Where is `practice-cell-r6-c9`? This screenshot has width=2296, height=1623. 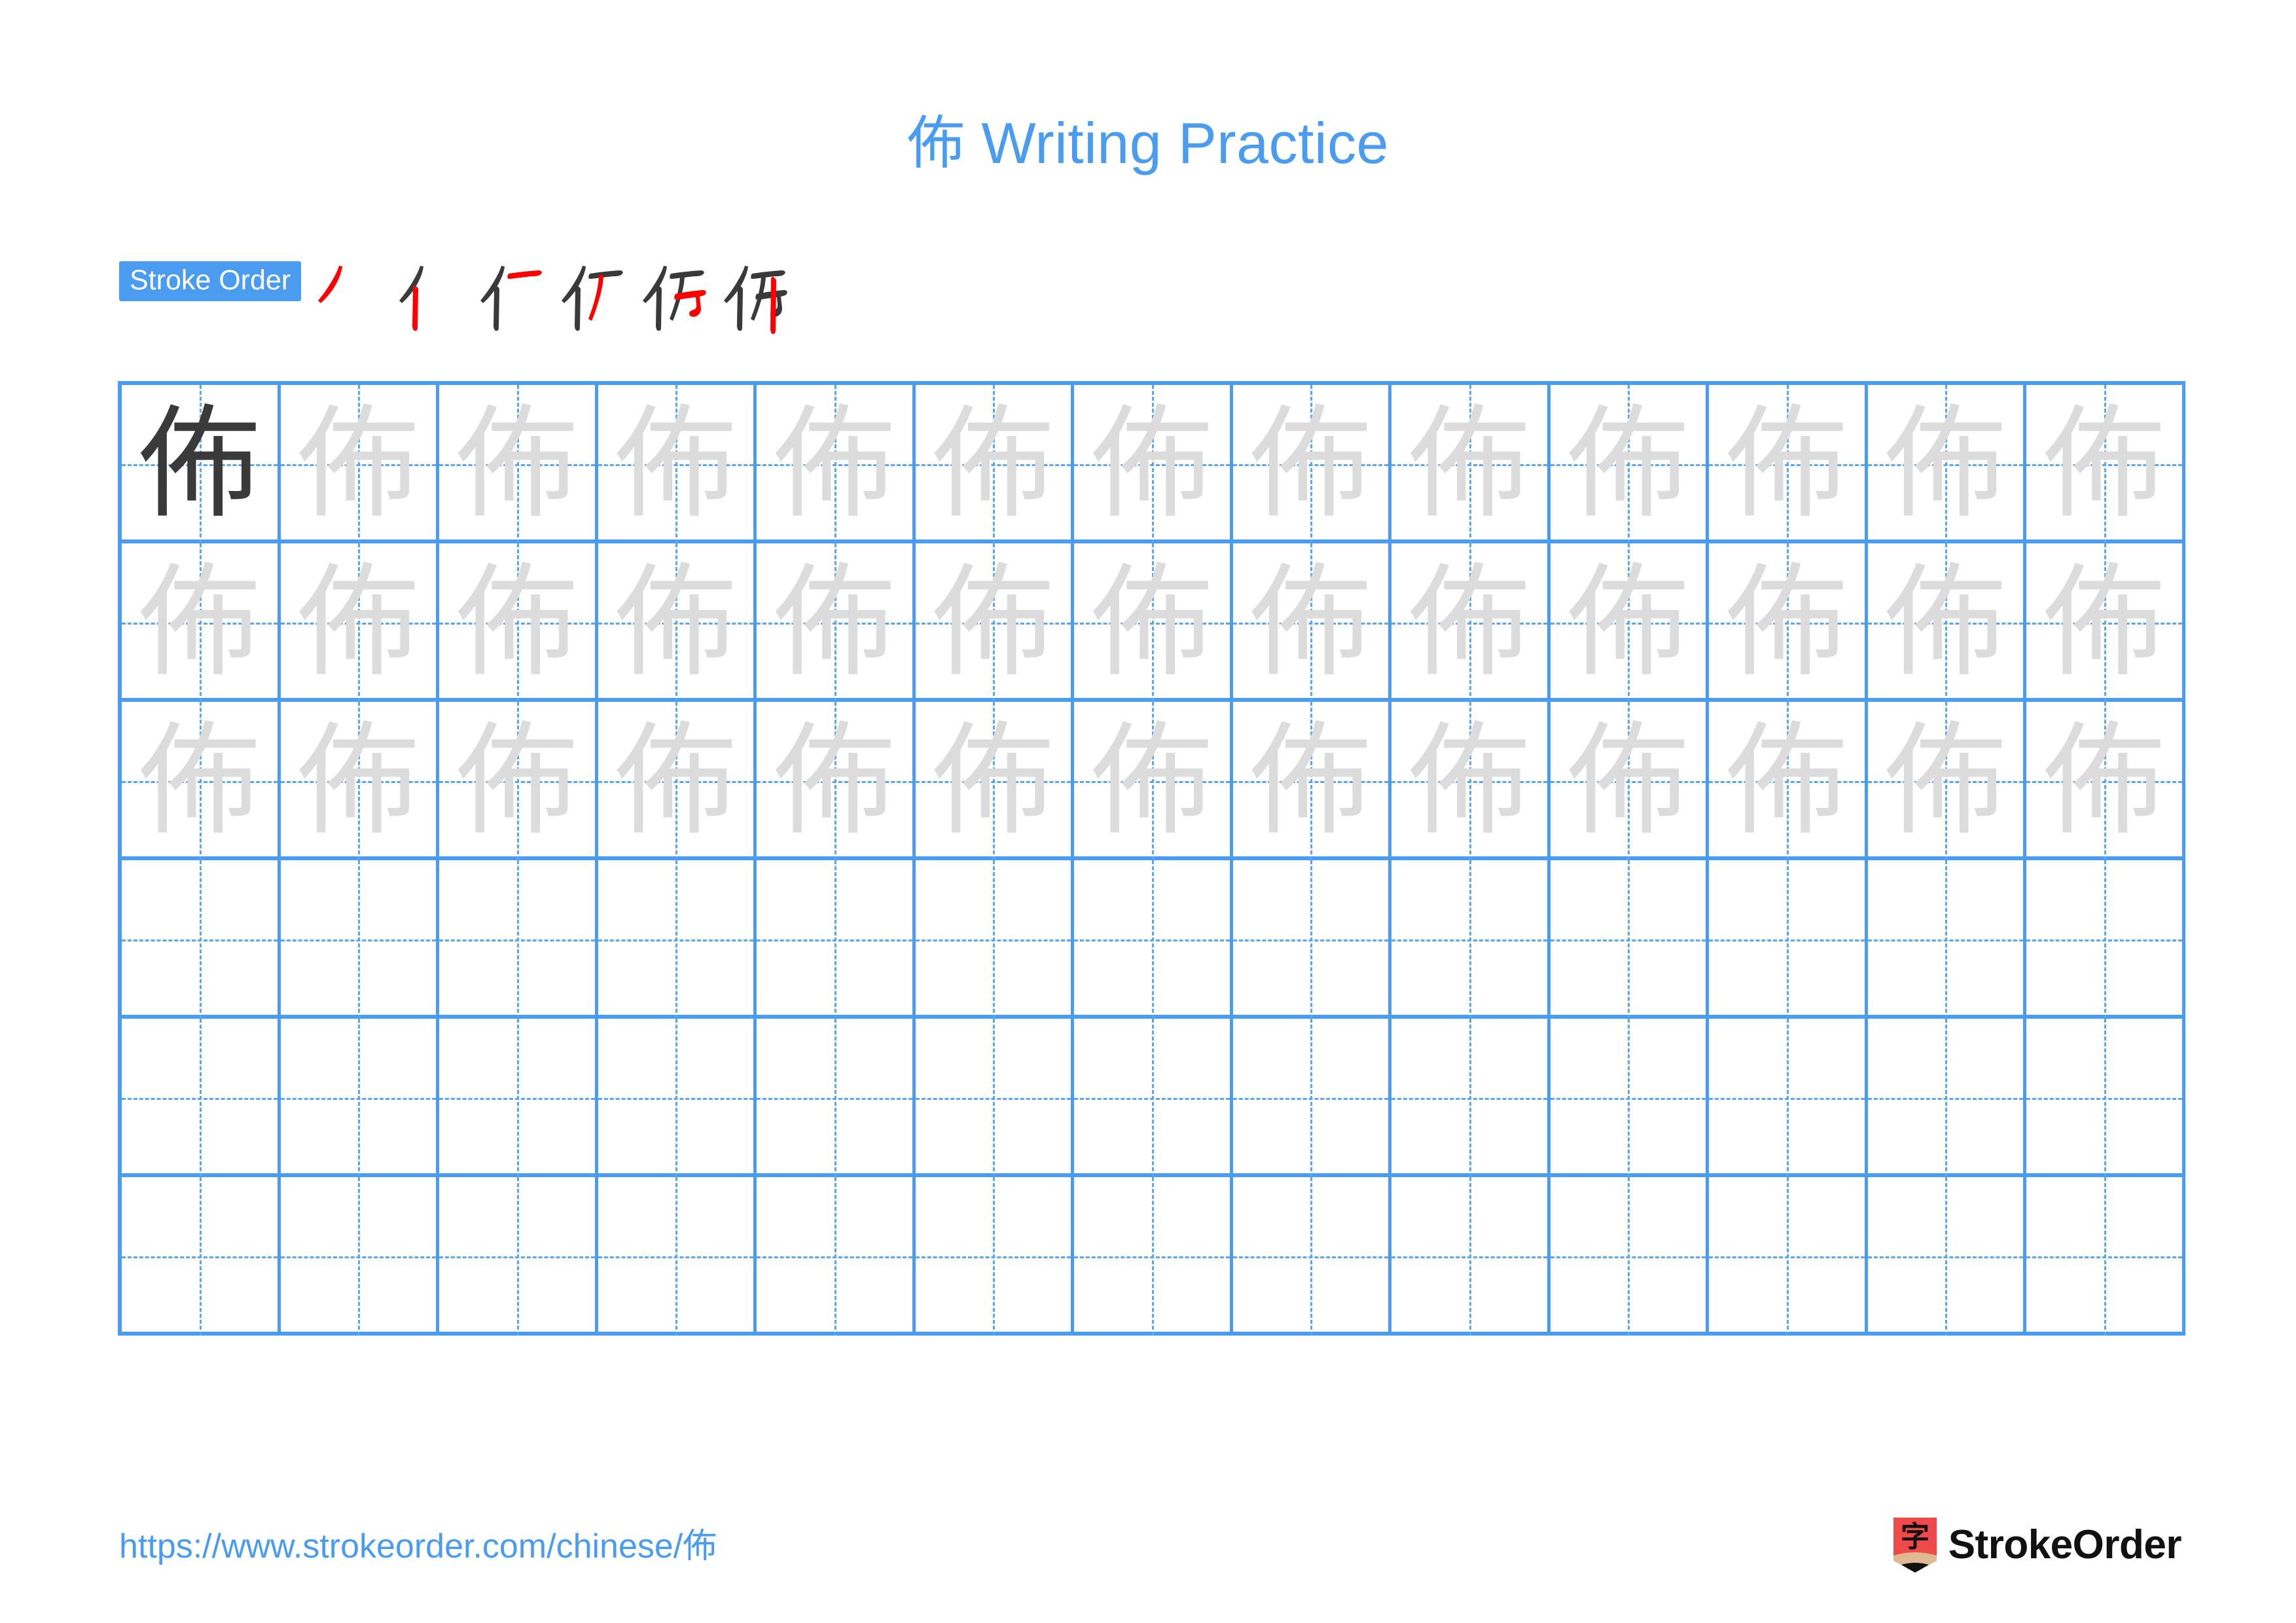
practice-cell-r6-c9 is located at coordinates (1471, 1256).